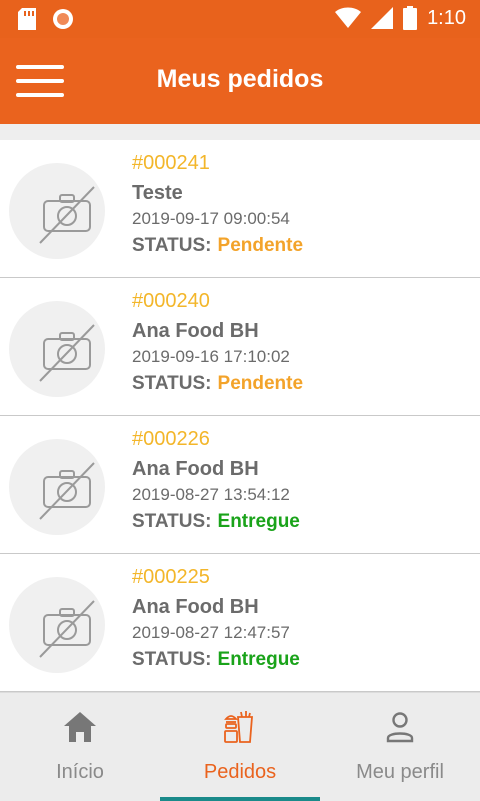  What do you see at coordinates (27, 19) in the screenshot?
I see `sd-card-icon` at bounding box center [27, 19].